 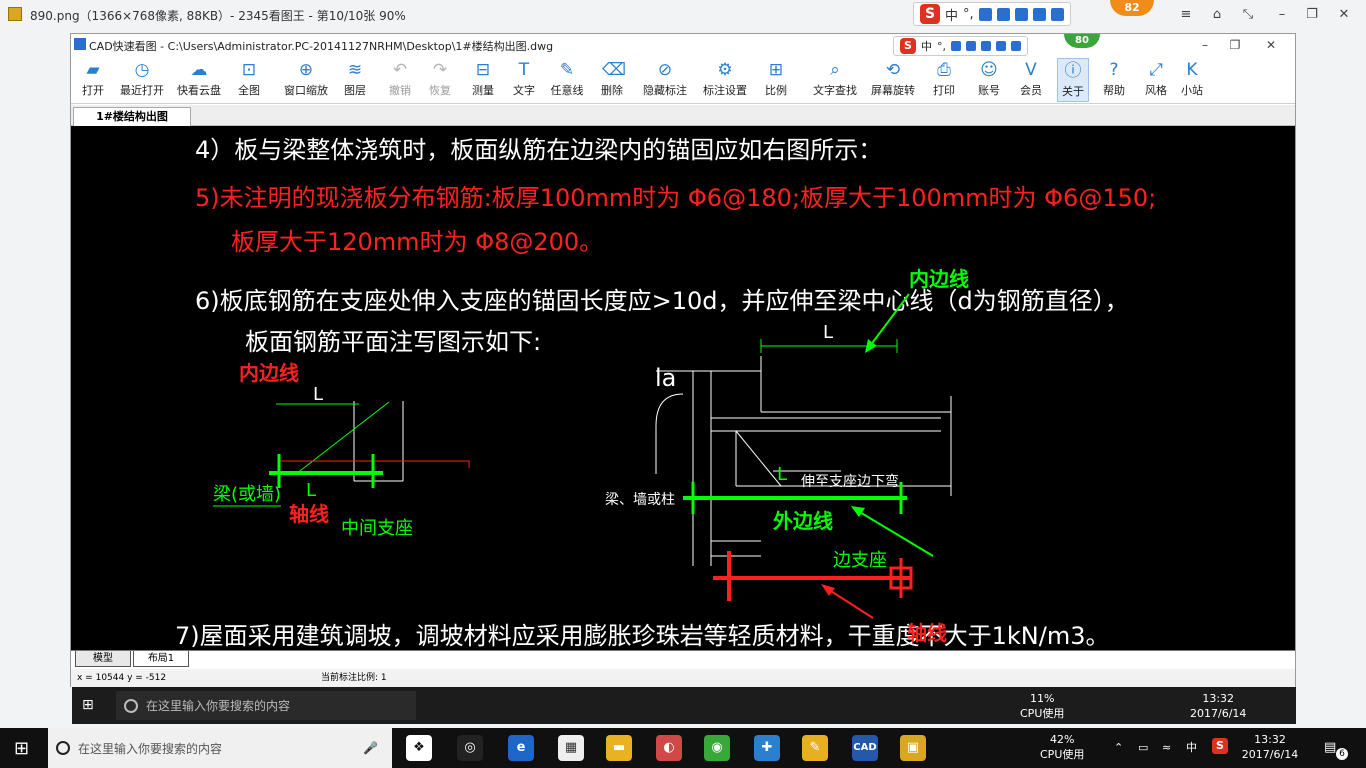 What do you see at coordinates (306, 70) in the screenshot?
I see `zoom-window-icon: ⊕` at bounding box center [306, 70].